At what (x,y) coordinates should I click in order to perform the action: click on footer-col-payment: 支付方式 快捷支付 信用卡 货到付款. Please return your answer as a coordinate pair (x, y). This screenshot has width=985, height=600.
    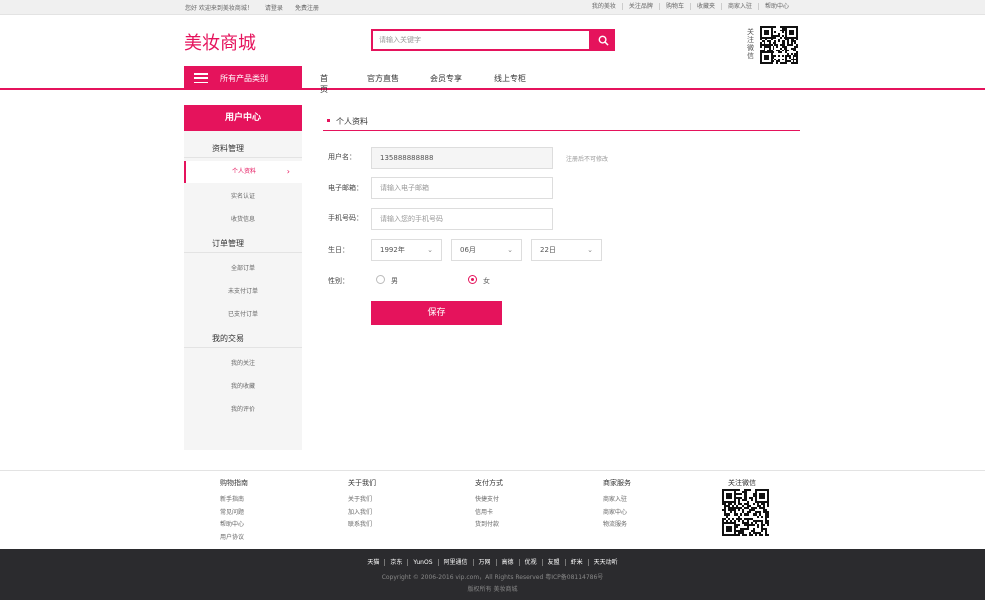
    Looking at the image, I should click on (489, 505).